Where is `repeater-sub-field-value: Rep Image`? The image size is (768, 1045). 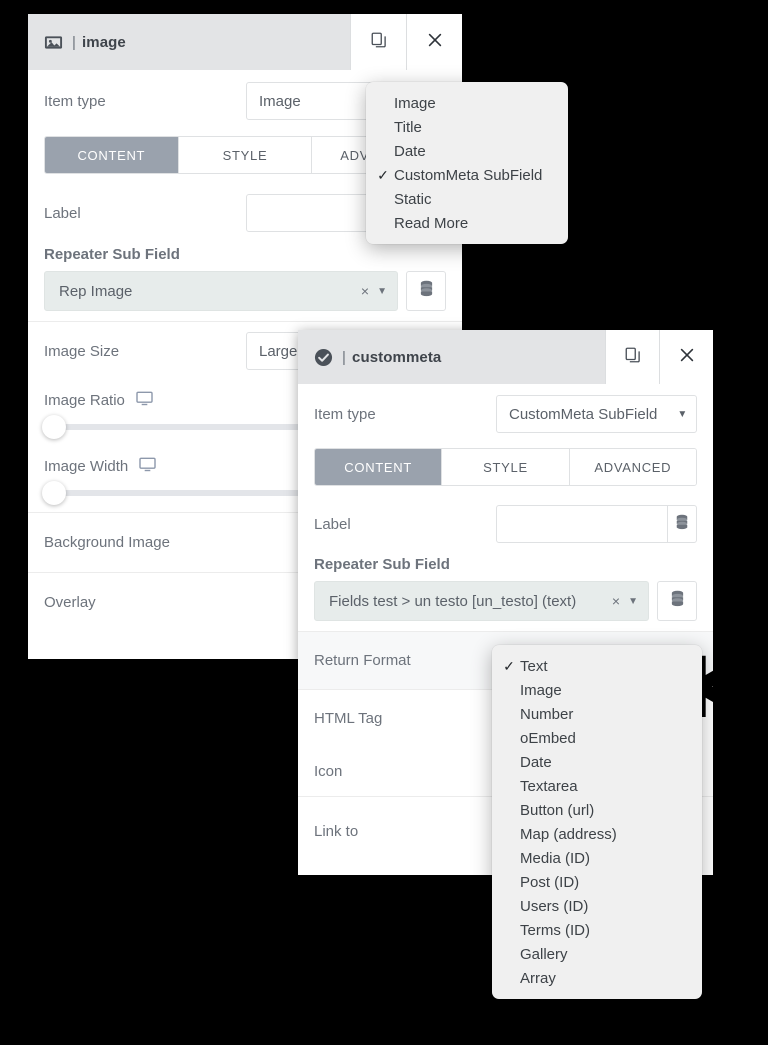 repeater-sub-field-value: Rep Image is located at coordinates (96, 291).